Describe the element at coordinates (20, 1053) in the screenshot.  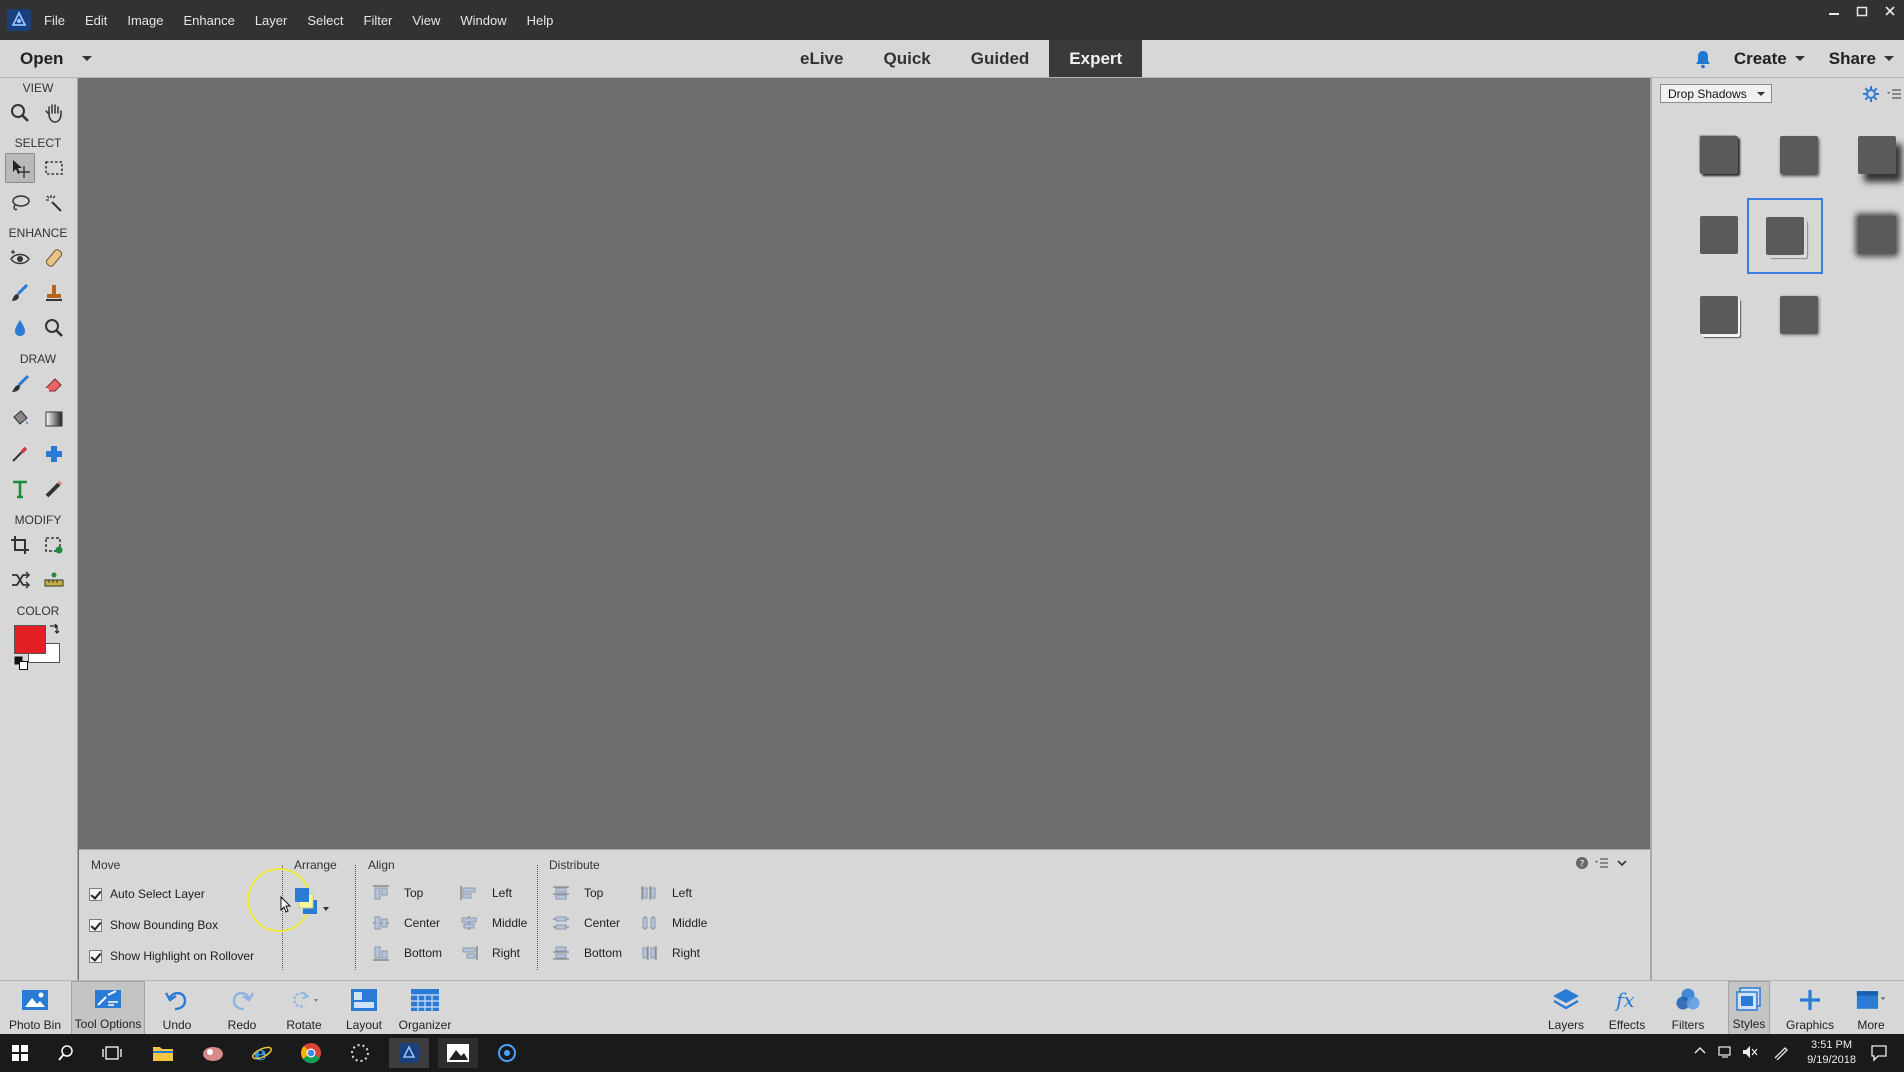
I see `windows-start-icon` at that location.